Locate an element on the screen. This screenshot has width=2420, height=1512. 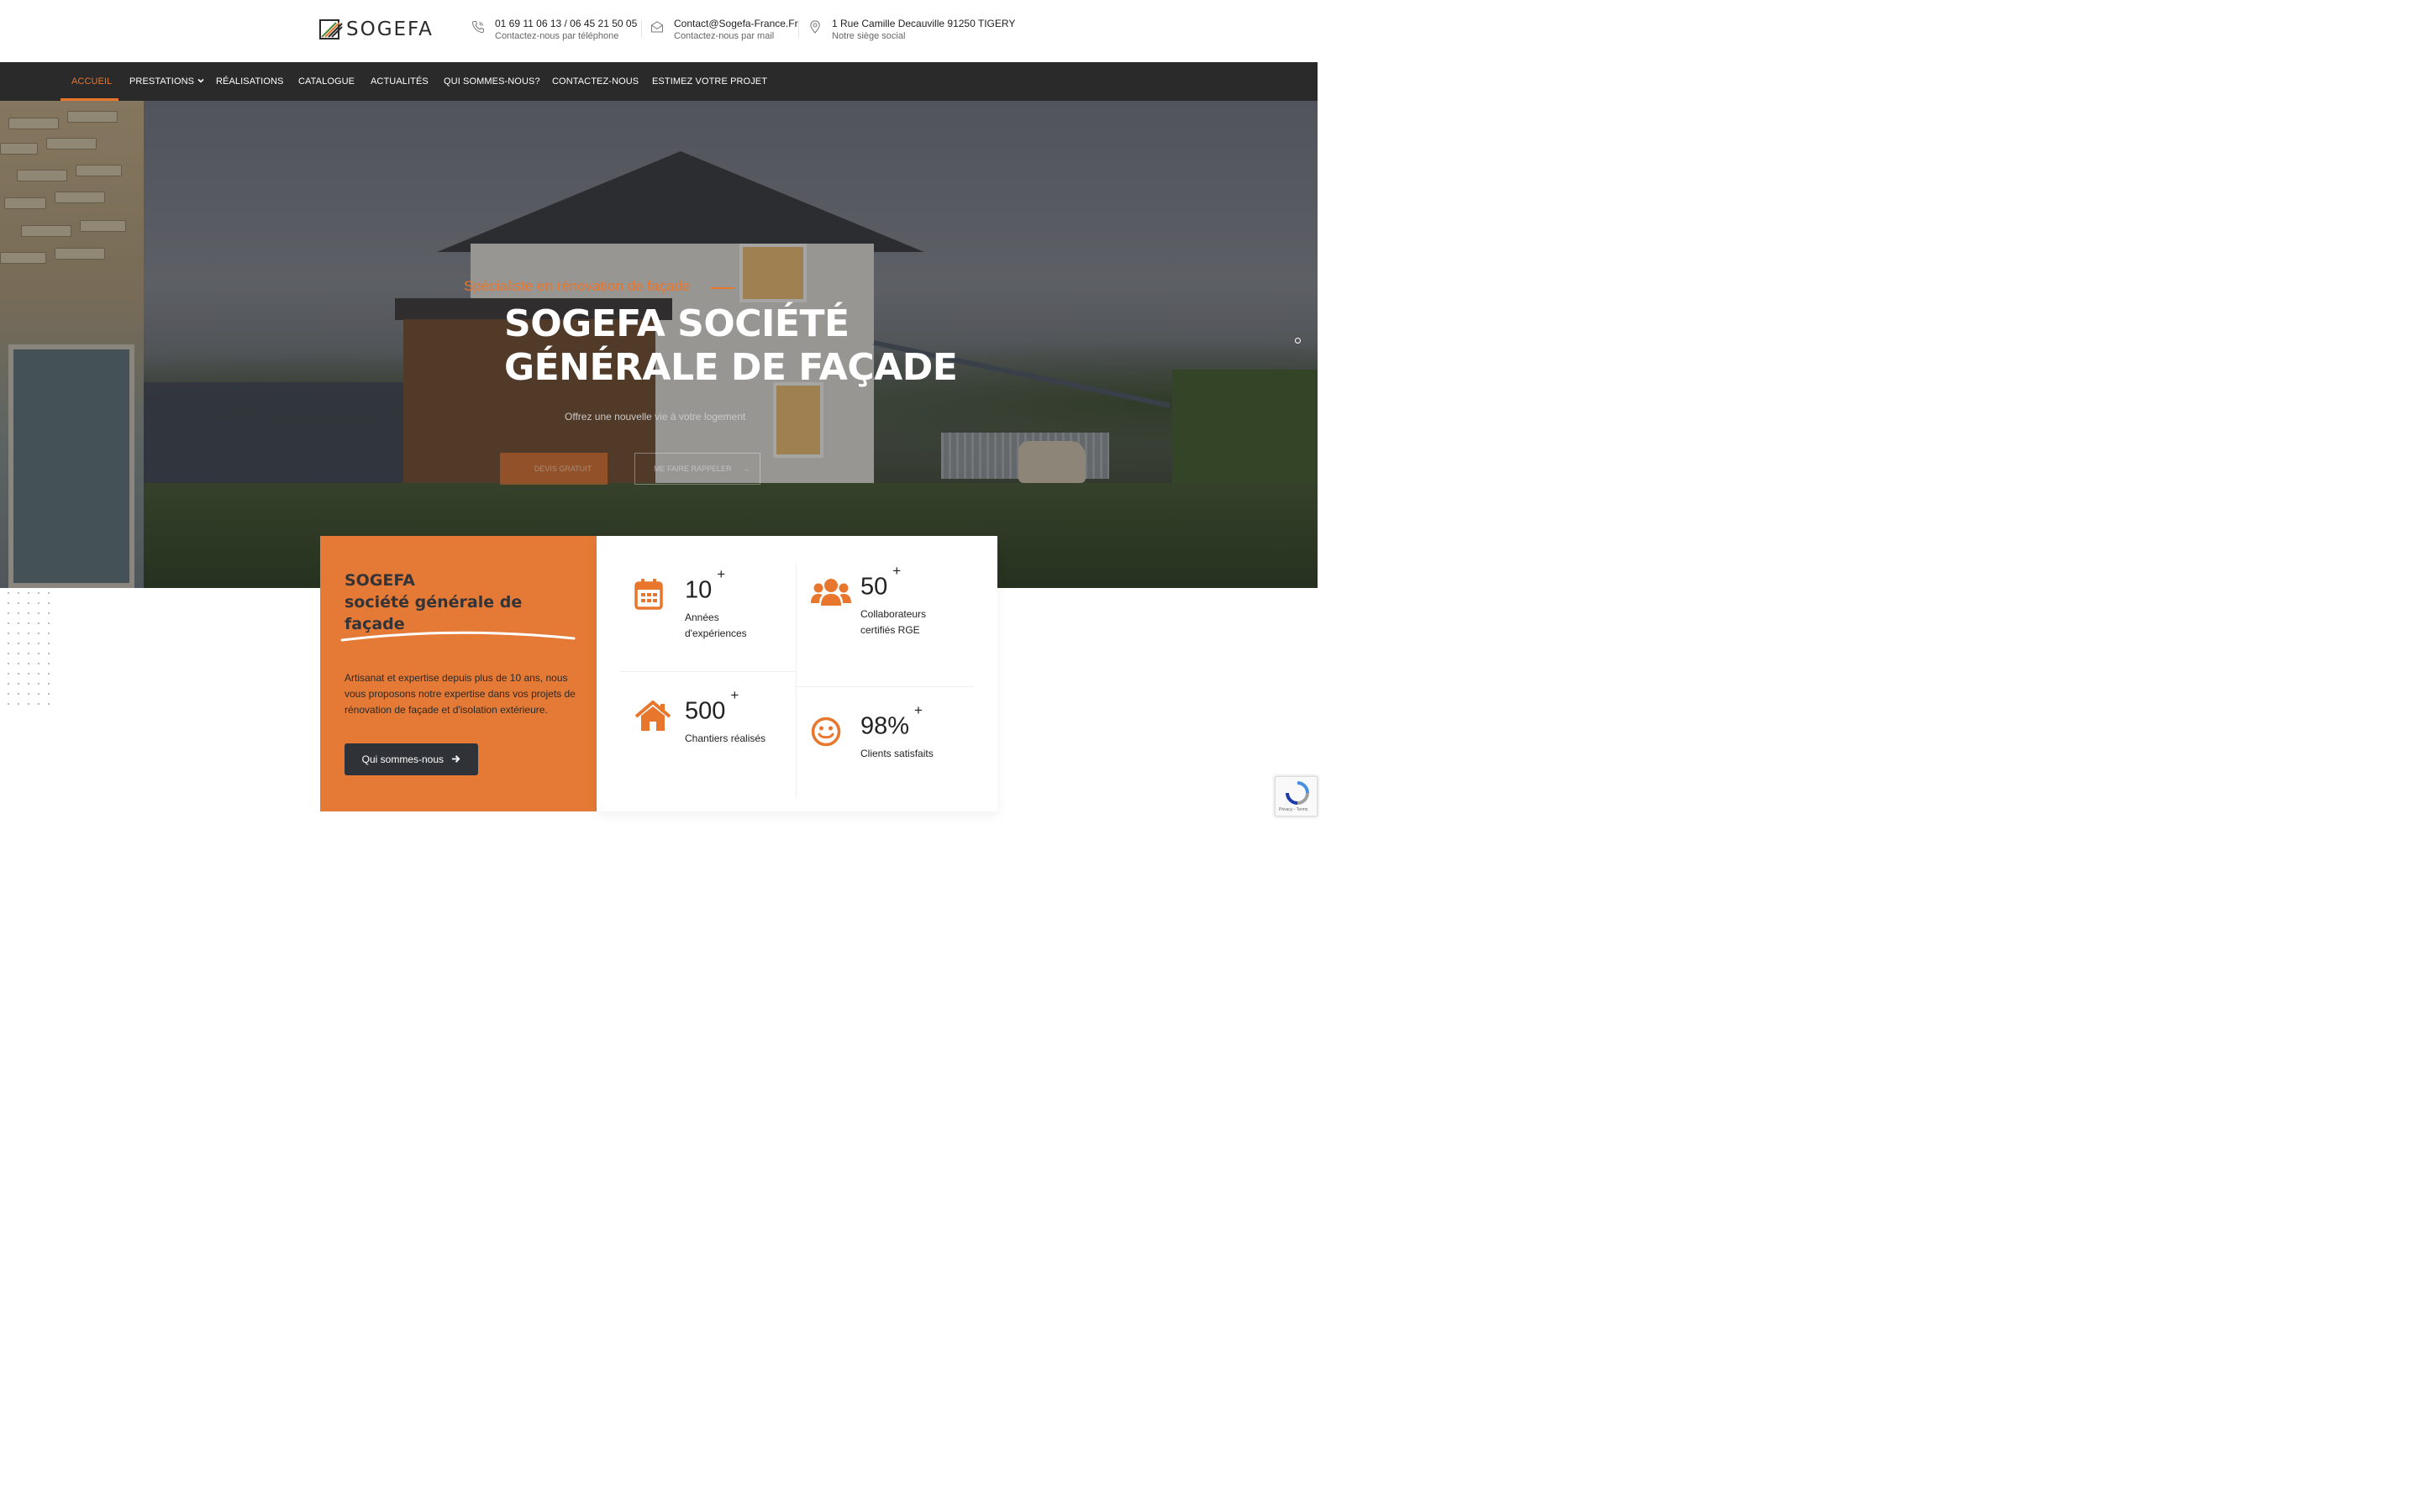
stat-value: 50+ is located at coordinates (881, 582).